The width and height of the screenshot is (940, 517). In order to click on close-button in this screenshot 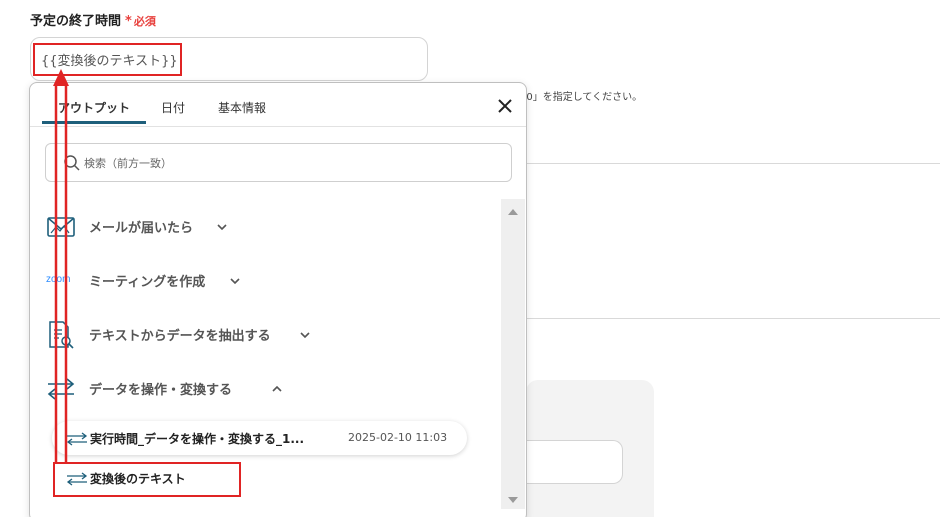, I will do `click(505, 106)`.